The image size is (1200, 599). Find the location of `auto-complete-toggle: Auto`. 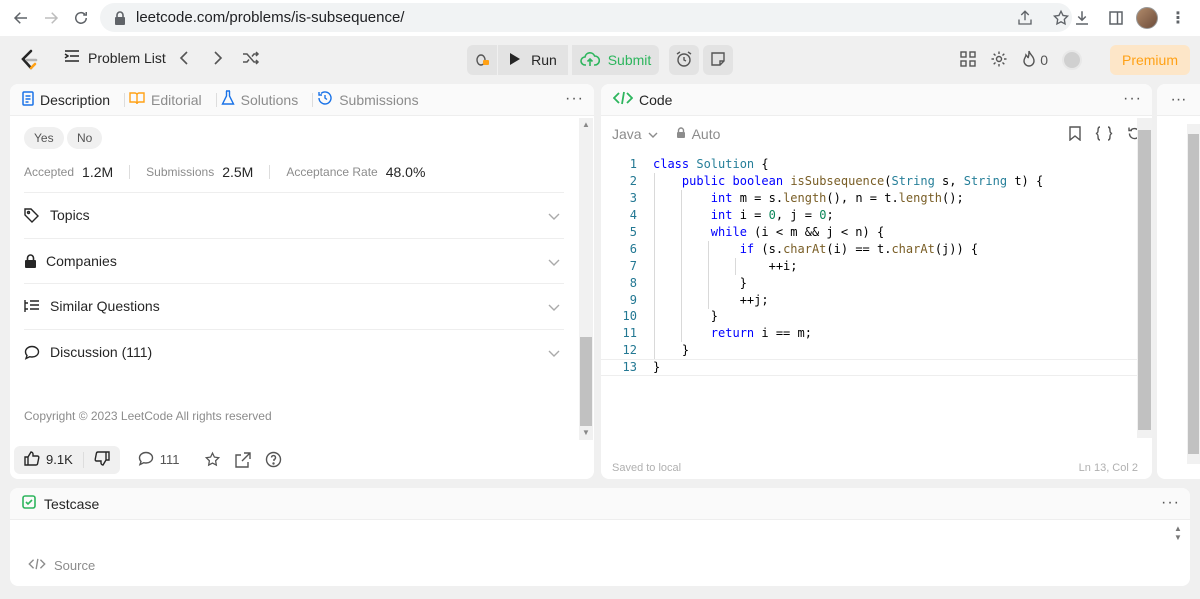

auto-complete-toggle: Auto is located at coordinates (698, 134).